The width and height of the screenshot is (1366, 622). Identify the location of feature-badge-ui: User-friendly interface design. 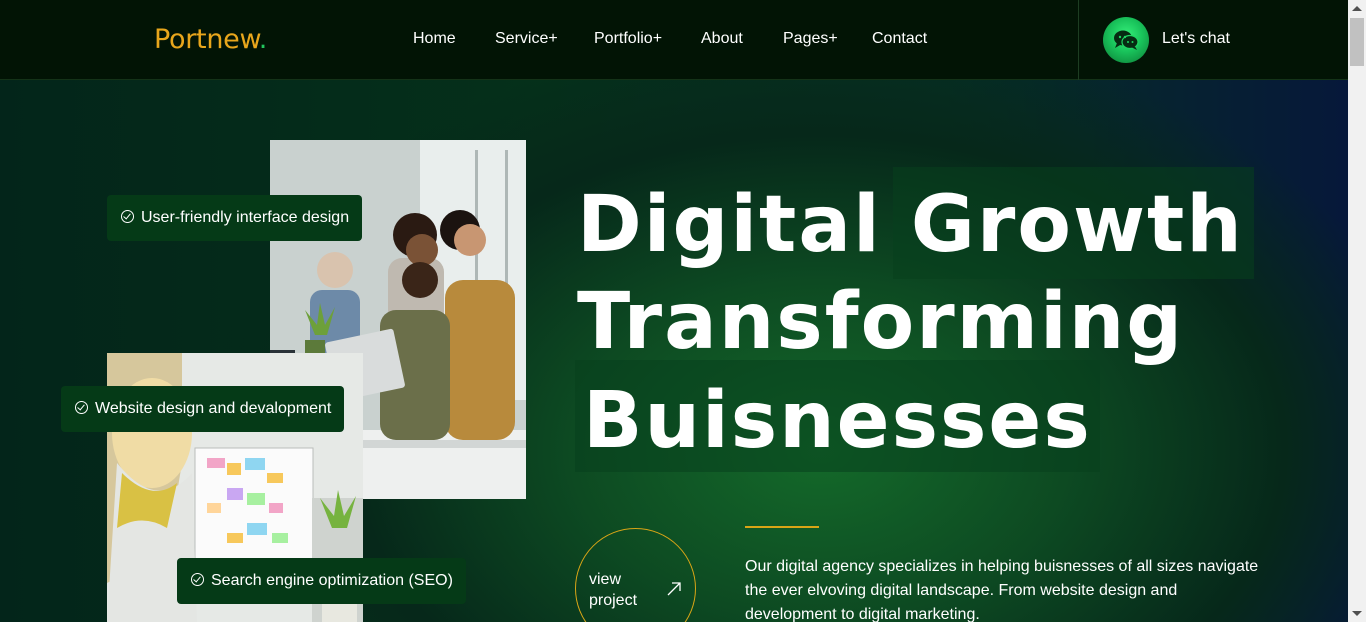
(235, 218).